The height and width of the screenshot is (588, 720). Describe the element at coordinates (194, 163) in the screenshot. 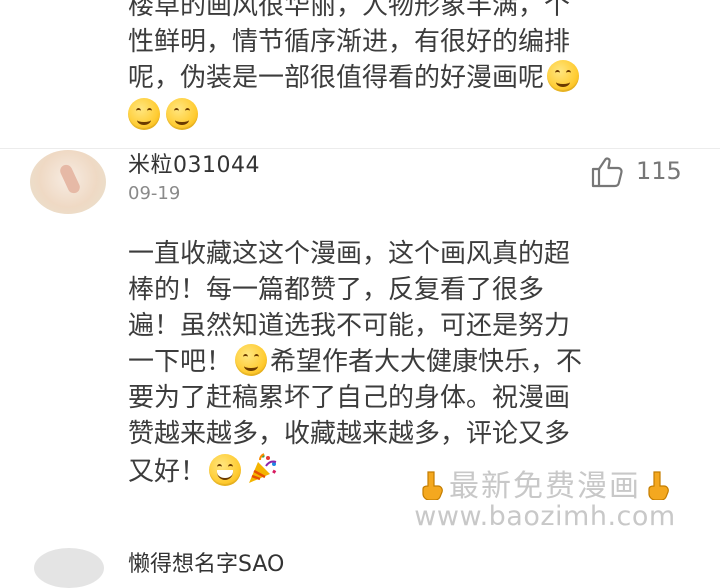

I see `comment-username: 米粒031044` at that location.